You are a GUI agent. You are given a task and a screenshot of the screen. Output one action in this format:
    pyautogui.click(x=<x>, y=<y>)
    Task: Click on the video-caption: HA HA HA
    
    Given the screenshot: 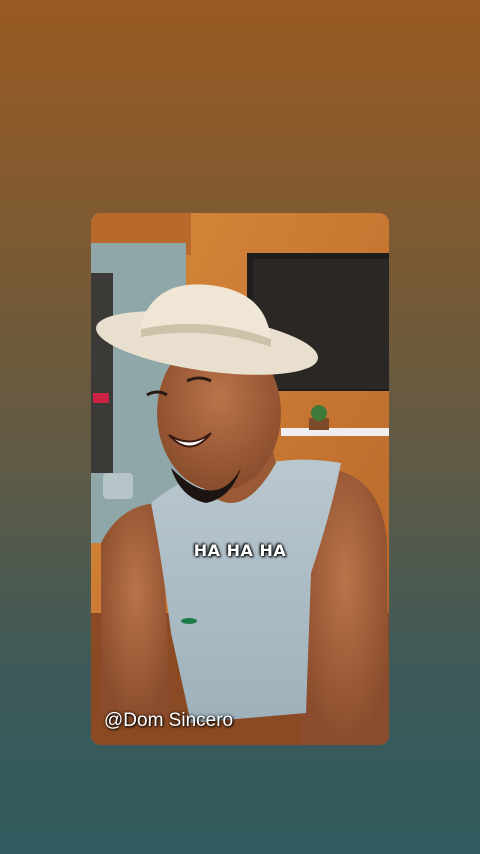 What is the action you would take?
    pyautogui.click(x=240, y=550)
    